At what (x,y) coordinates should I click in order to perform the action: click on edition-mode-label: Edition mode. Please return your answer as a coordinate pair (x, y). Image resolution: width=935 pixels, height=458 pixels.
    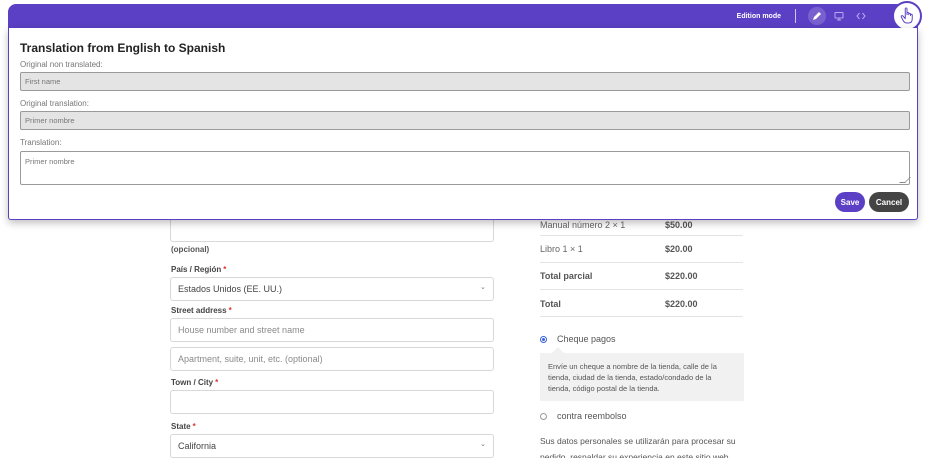
    Looking at the image, I should click on (758, 16).